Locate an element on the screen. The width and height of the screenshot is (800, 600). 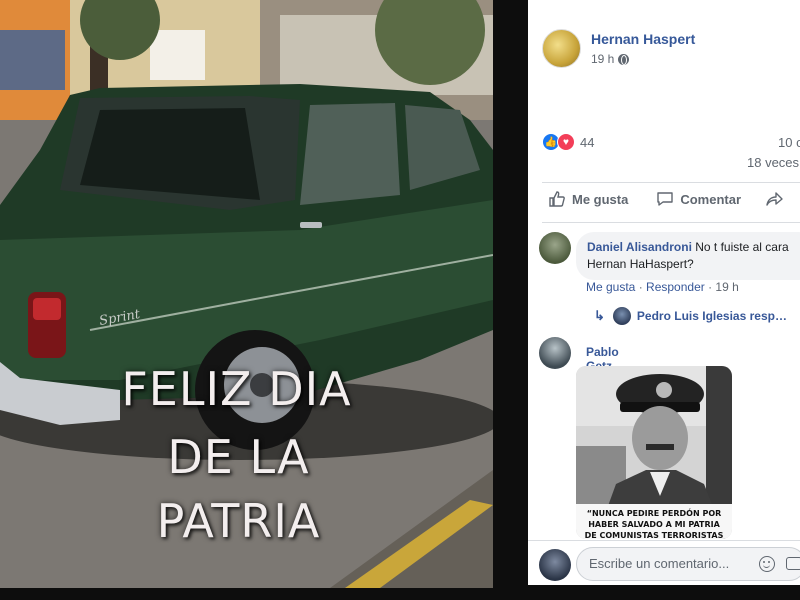
meme-caption-line1: “NUNCA PEDIRE PERDÓN POR is located at coordinates (654, 512).